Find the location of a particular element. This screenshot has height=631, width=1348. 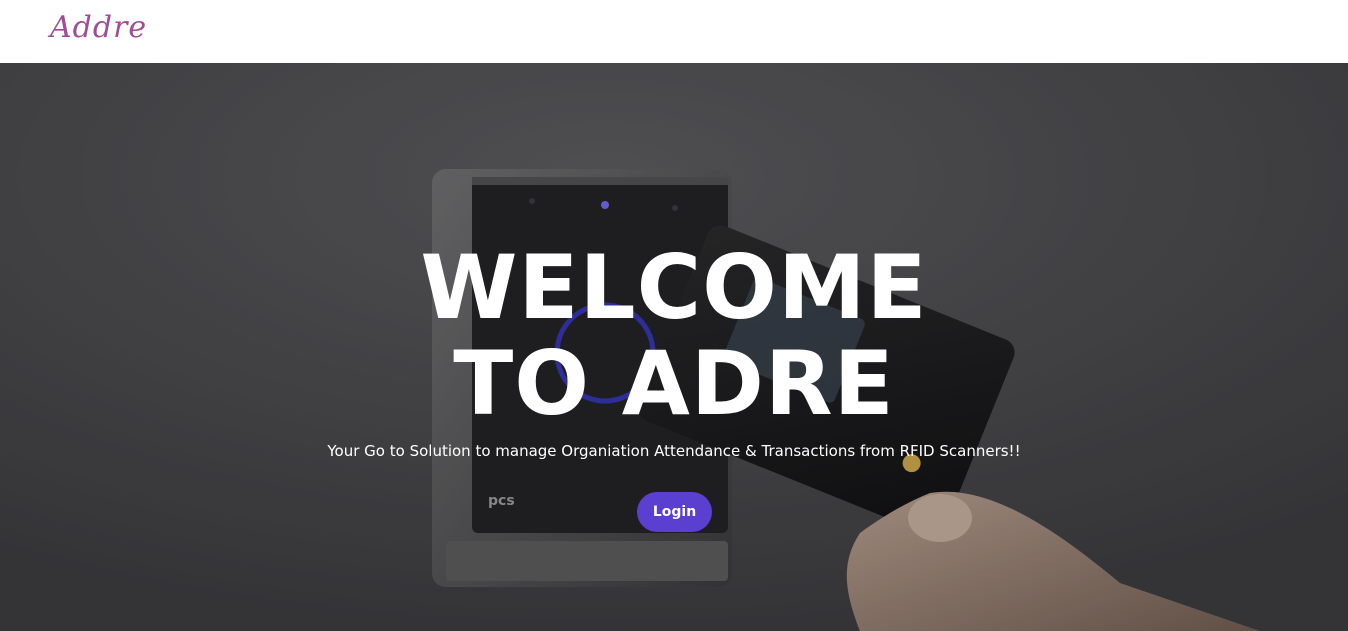

headline-line-1: WELCOME is located at coordinates (674, 287).